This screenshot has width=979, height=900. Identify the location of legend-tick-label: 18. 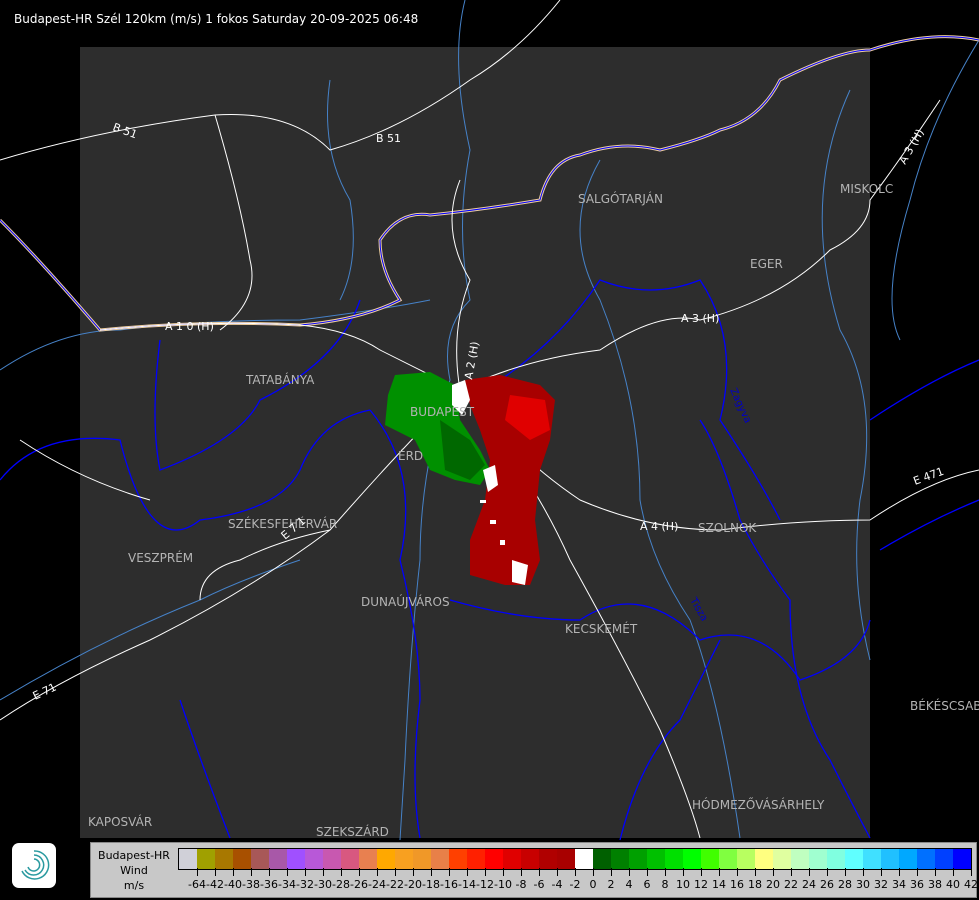
(755, 884).